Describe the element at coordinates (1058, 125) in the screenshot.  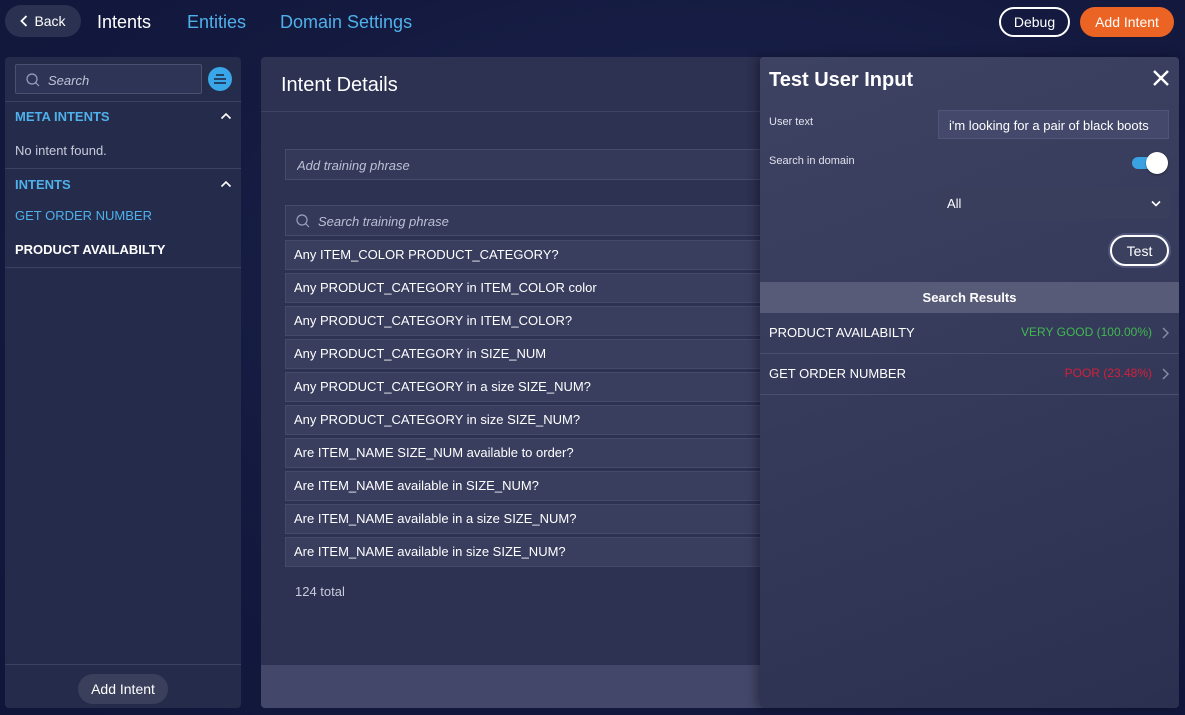
I see `user-text-input` at that location.